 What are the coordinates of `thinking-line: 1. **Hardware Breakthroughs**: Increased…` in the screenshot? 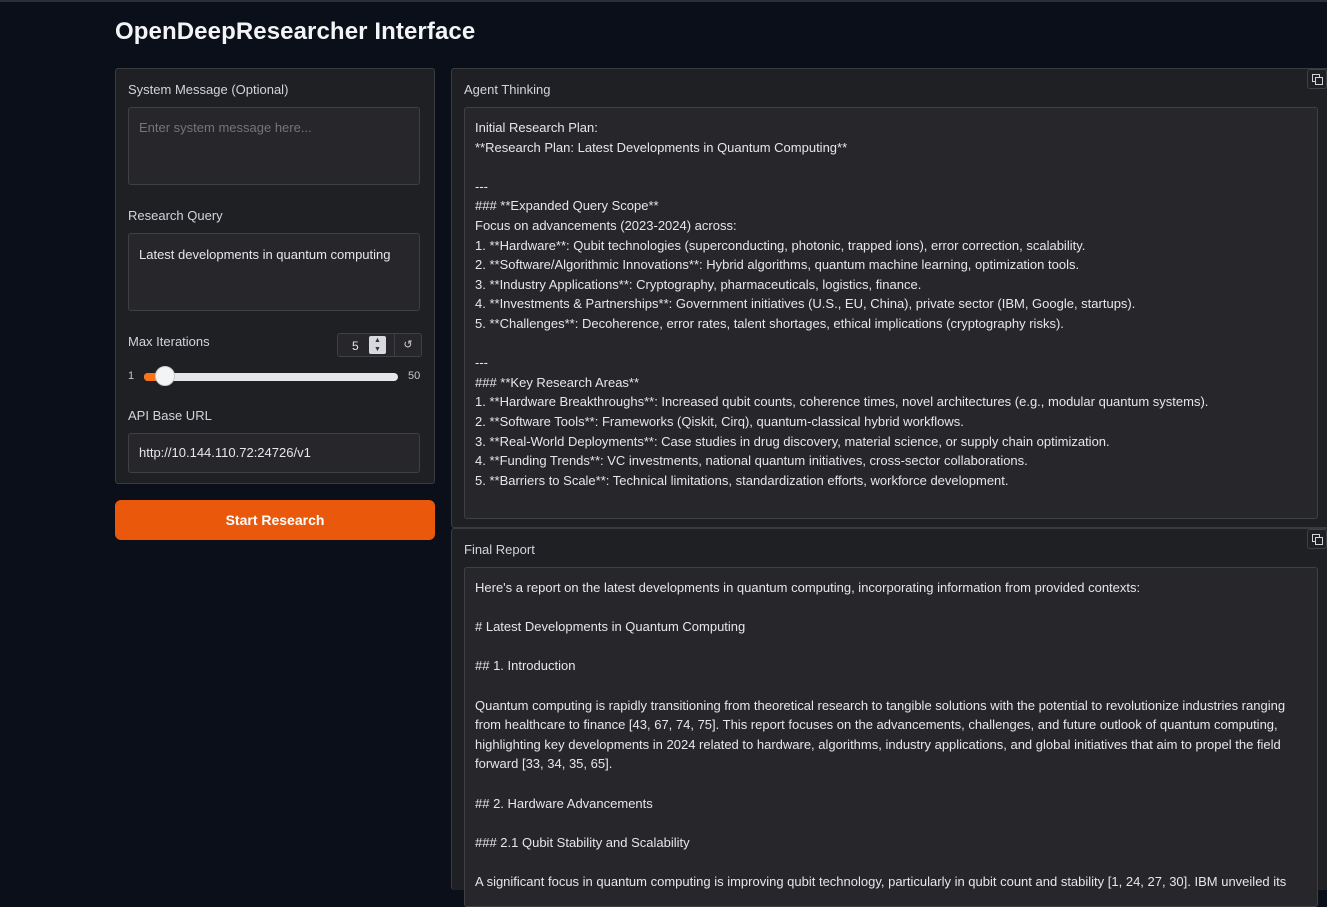 It's located at (842, 402).